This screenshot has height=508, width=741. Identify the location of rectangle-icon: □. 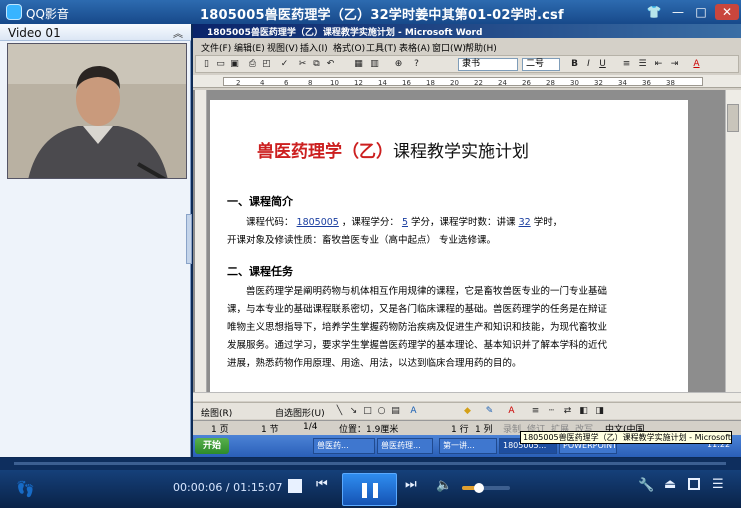
(367, 411).